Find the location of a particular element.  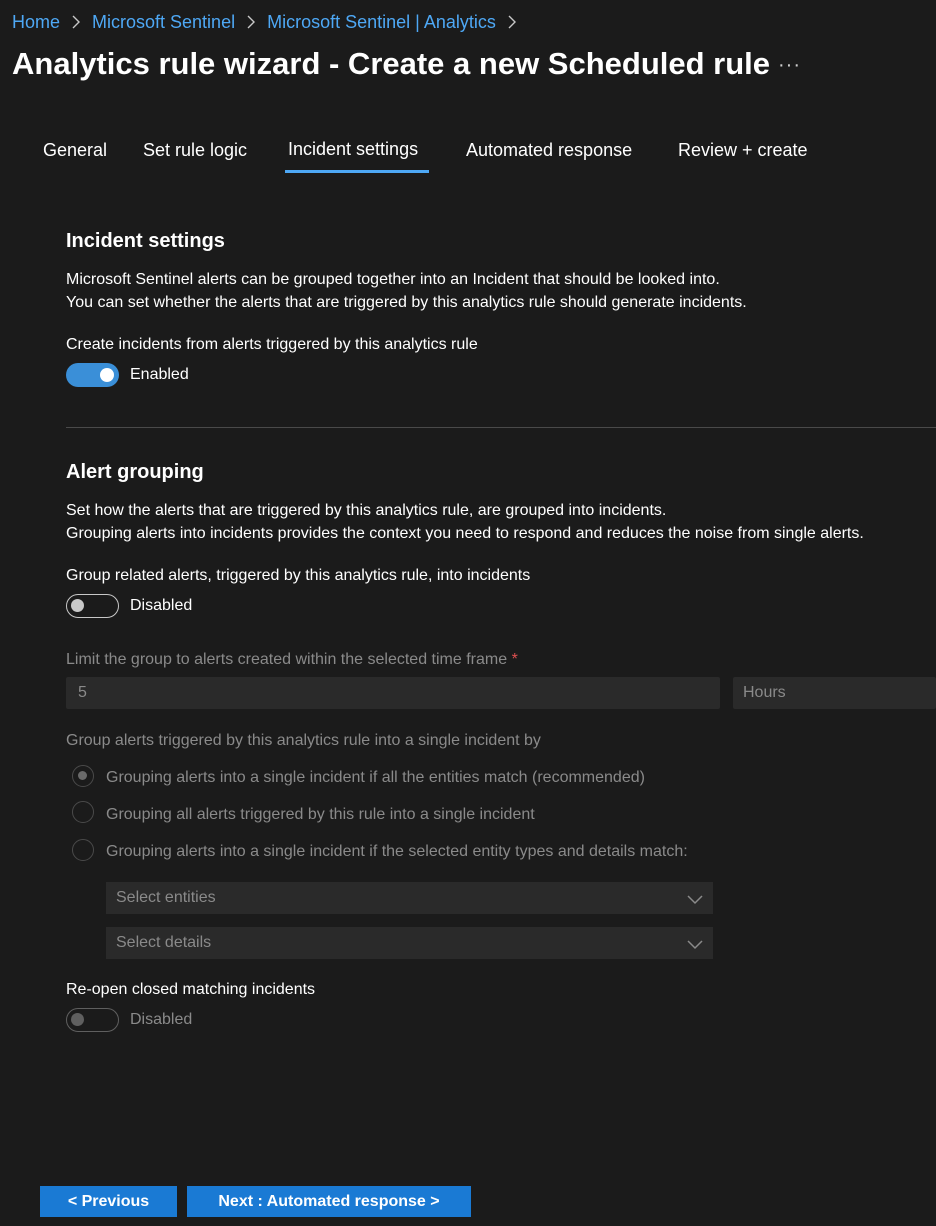

required-asterisk: * is located at coordinates (514, 659).